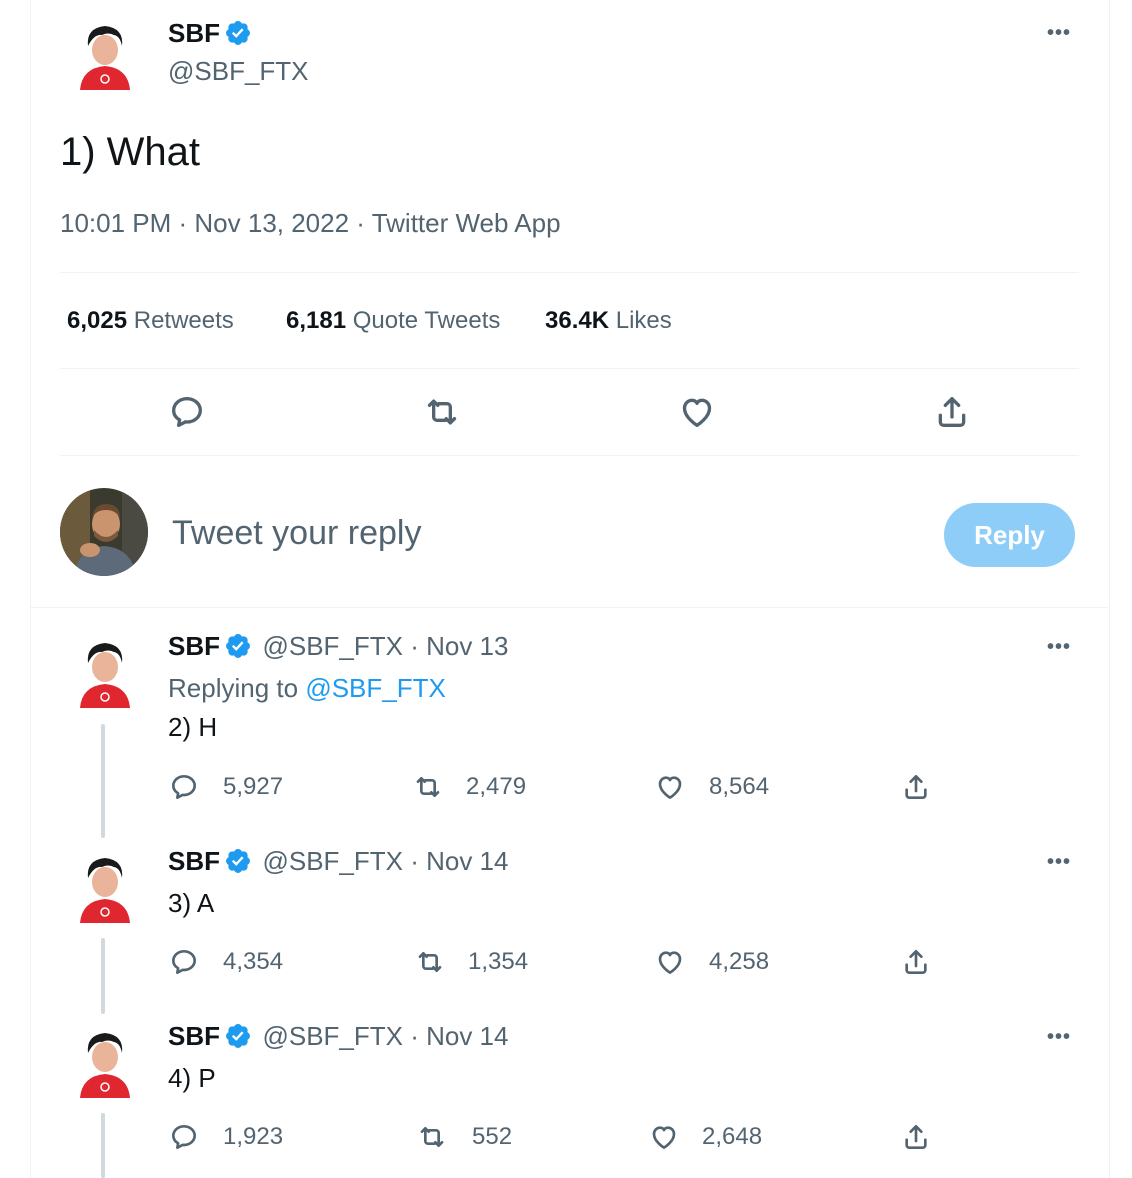  I want to click on quote-tweets-stat: 6,181 Quote Tweets, so click(393, 321).